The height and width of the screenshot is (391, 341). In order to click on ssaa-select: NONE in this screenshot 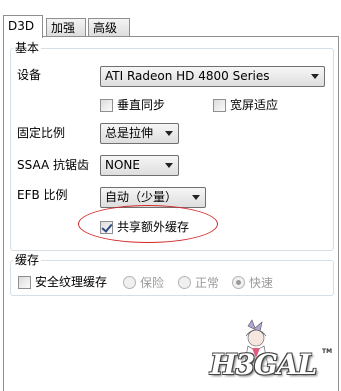, I will do `click(139, 165)`.